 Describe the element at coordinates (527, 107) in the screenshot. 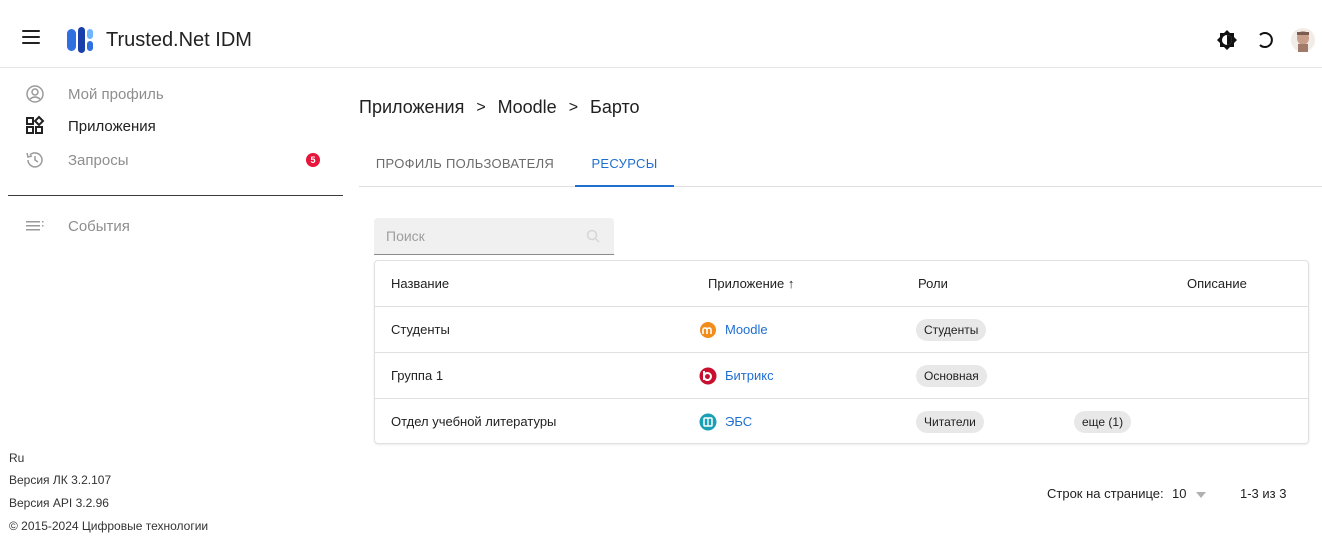

I see `breadcrumb-item-moodle: Moodle` at that location.